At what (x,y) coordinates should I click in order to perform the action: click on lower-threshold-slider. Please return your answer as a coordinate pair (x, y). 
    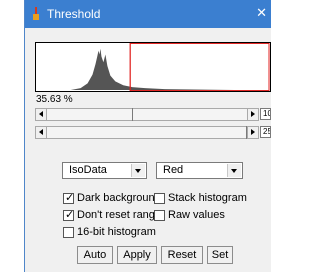
    Looking at the image, I should click on (147, 114).